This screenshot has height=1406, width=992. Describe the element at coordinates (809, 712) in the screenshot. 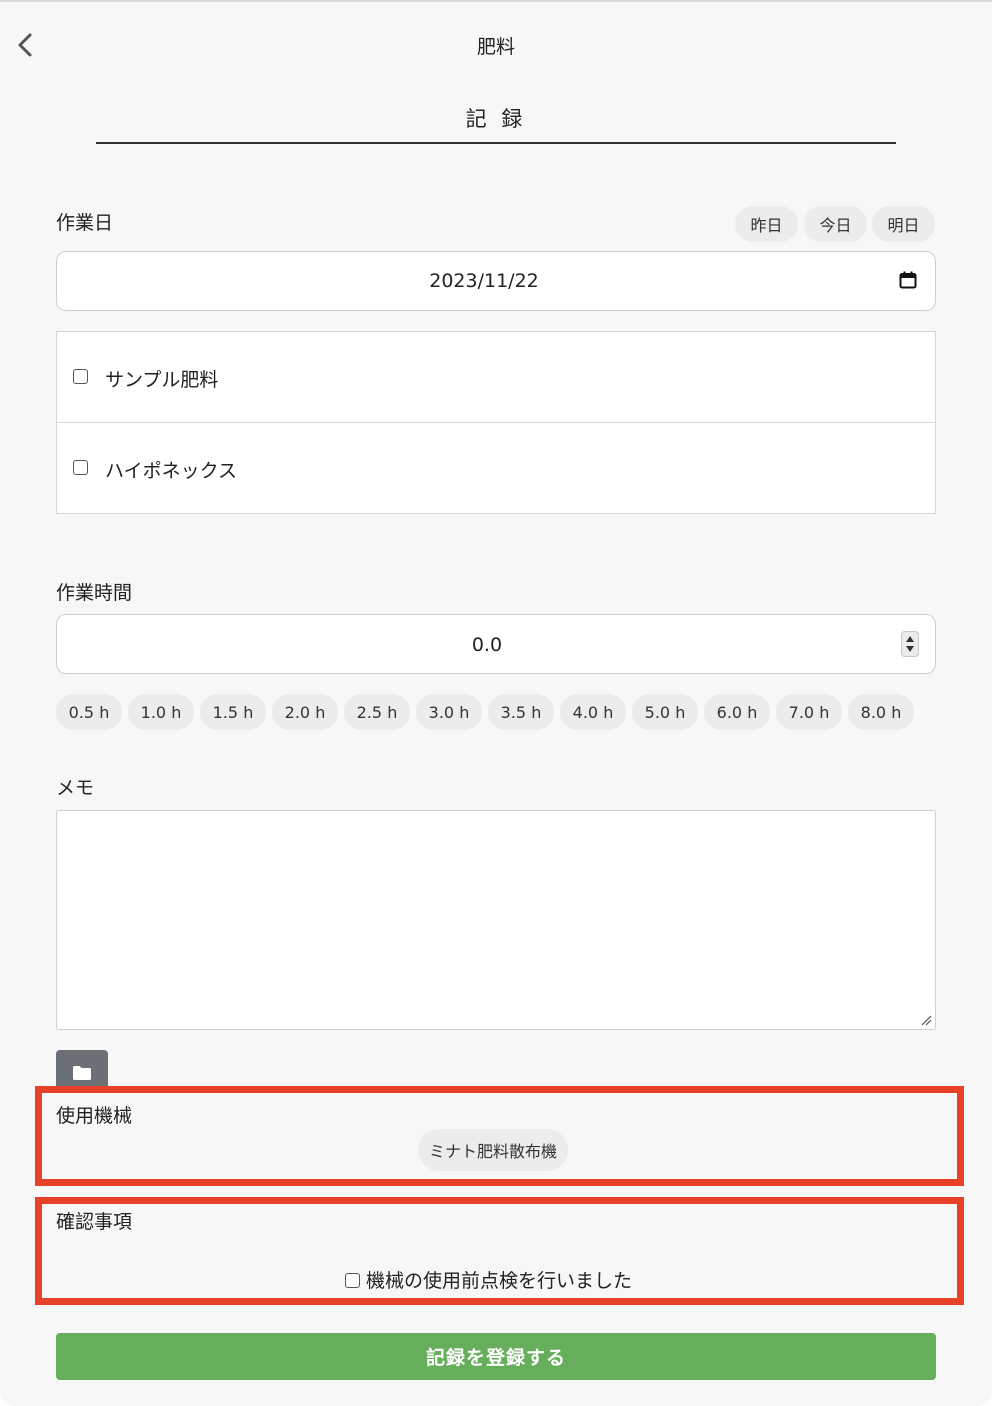

I see `preset-7-0h-button: 7.0 h` at that location.